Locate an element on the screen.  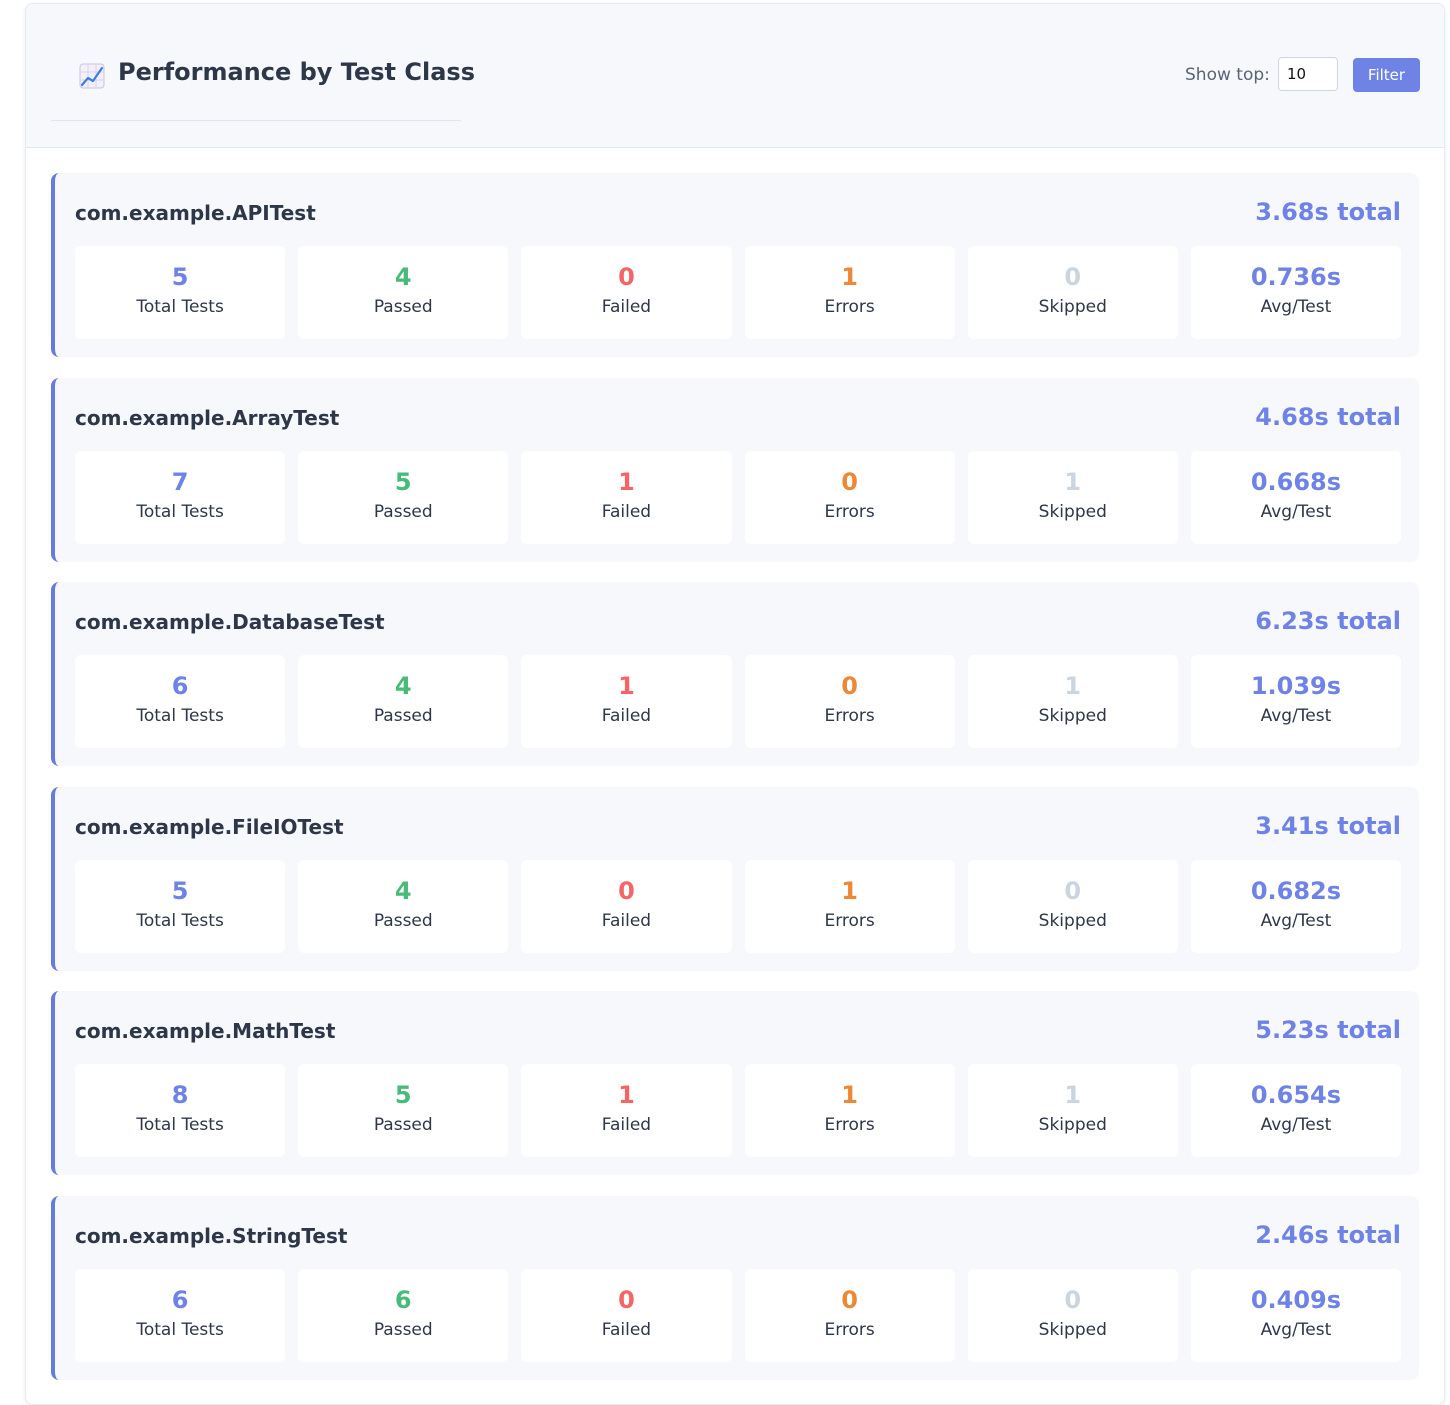
class-name: com.example.APITest is located at coordinates (195, 213).